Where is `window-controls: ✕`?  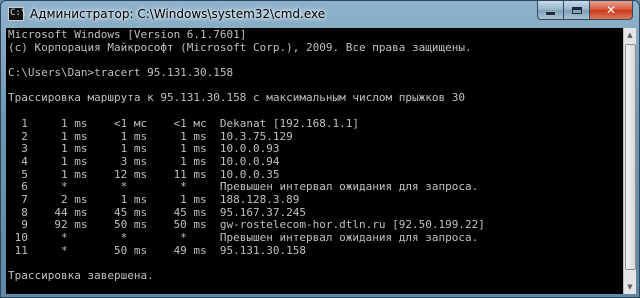
window-controls: ✕ is located at coordinates (585, 10).